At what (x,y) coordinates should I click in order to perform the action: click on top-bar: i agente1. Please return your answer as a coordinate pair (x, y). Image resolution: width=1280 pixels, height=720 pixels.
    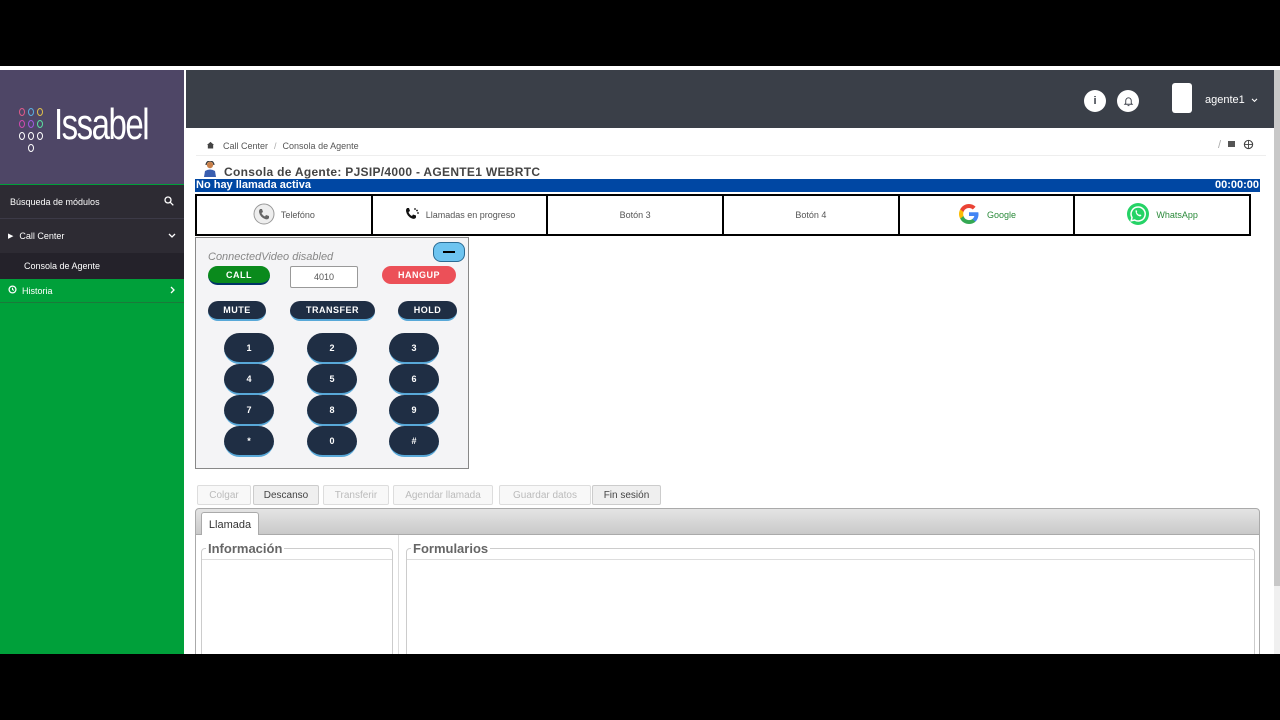
    Looking at the image, I should click on (730, 99).